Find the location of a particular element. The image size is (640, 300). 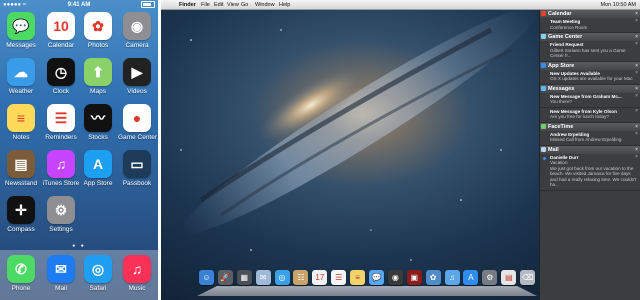

app-label: Safari is located at coordinates (98, 288).